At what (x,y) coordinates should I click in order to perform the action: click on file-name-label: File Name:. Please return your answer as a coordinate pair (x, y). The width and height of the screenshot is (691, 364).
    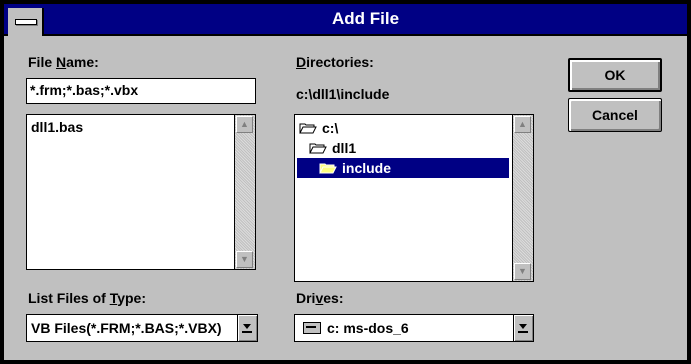
    Looking at the image, I should click on (63, 62).